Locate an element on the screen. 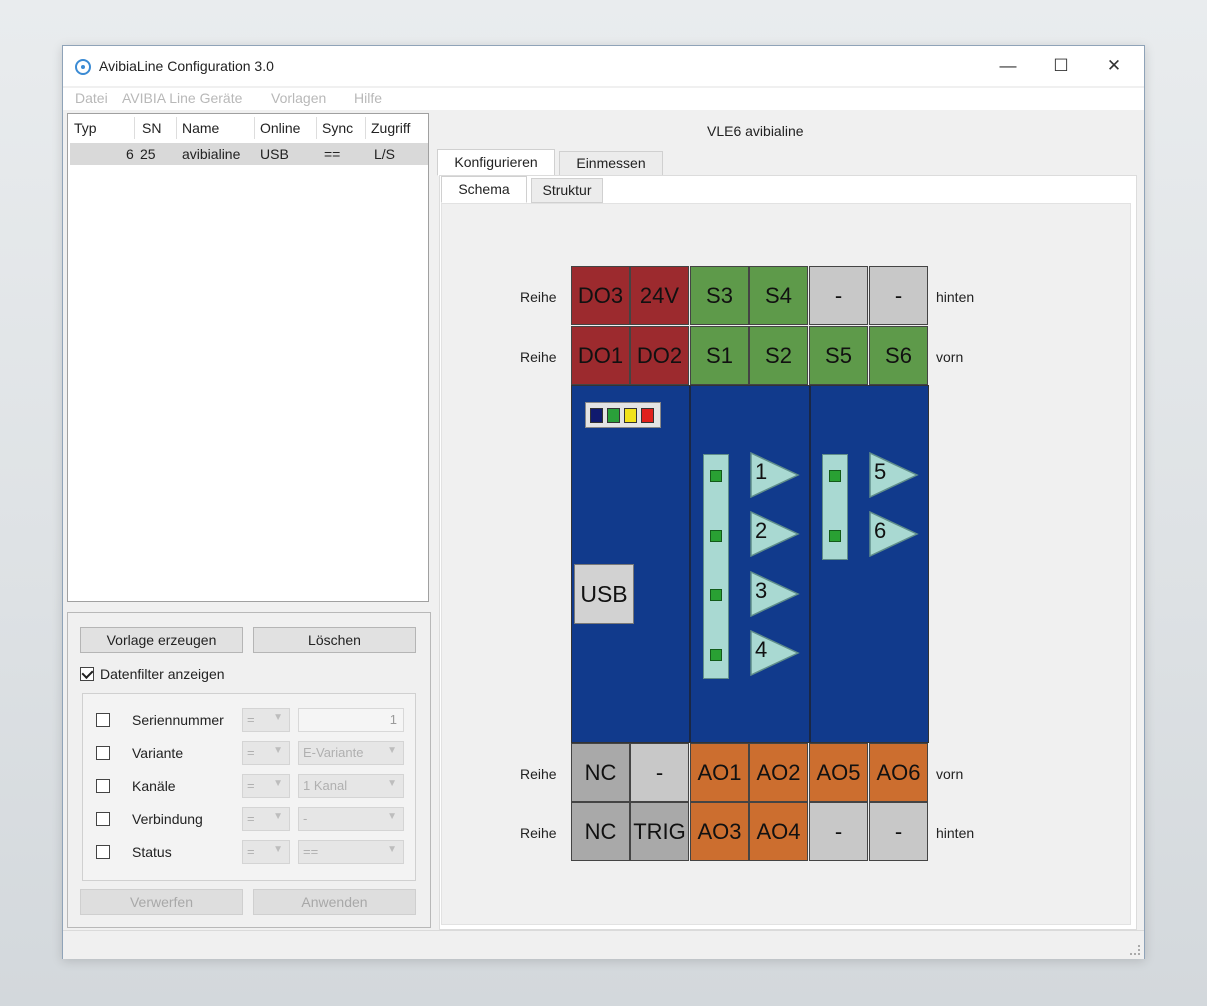  tab-struktur: Struktur is located at coordinates (567, 190).